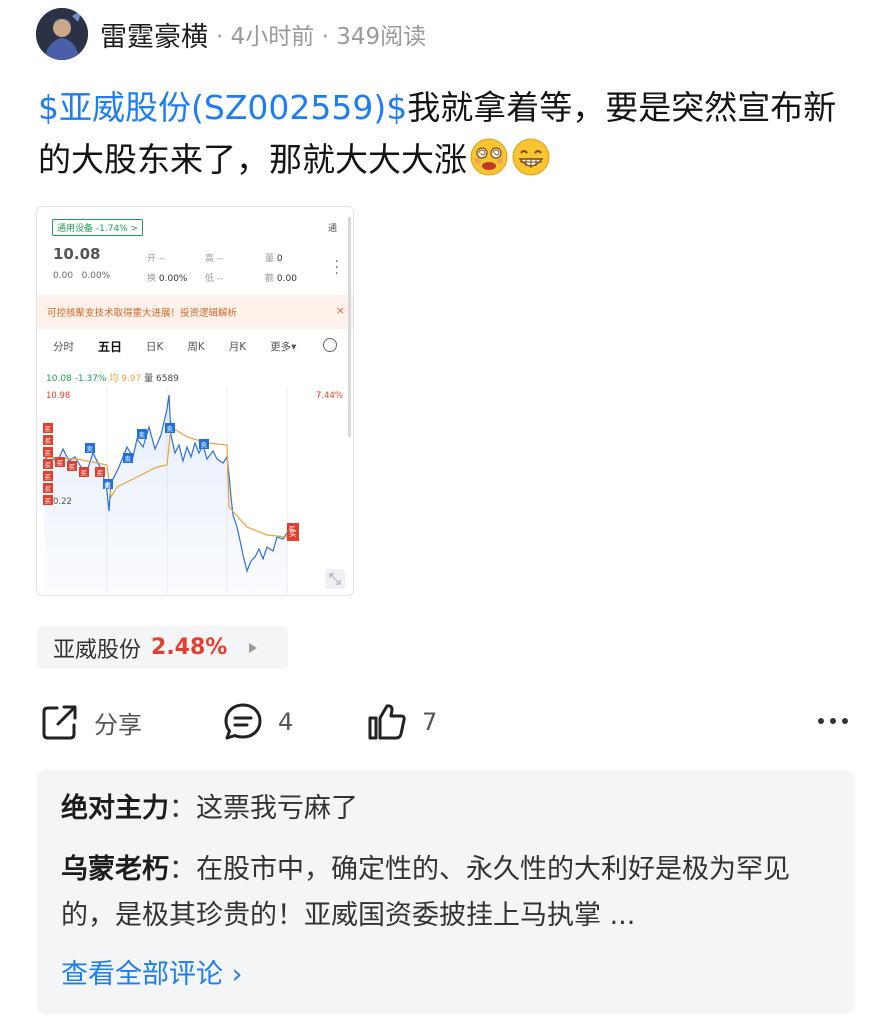  I want to click on banner-text: 可控核聚变技术取得重大进展！投资逻辑解析, so click(142, 313).